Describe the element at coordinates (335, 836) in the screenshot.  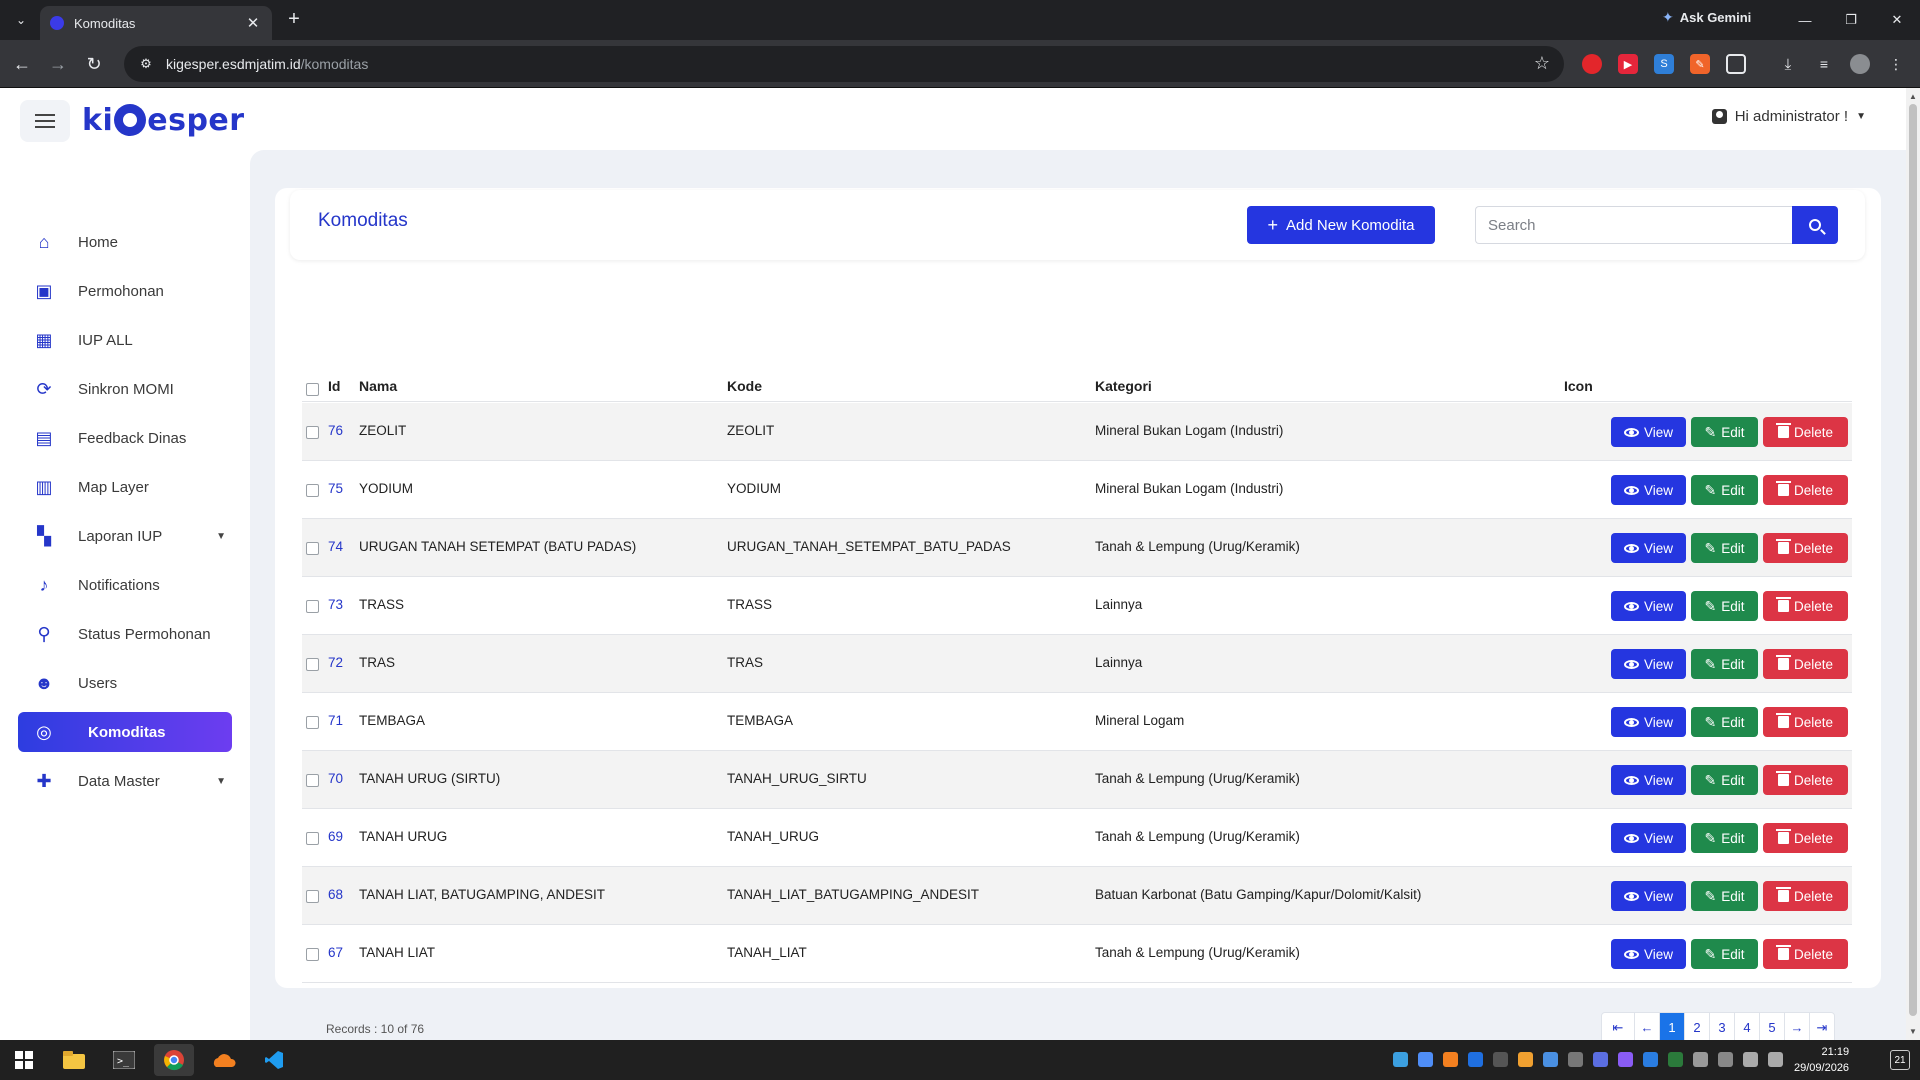
I see `row-id-link: 69` at that location.